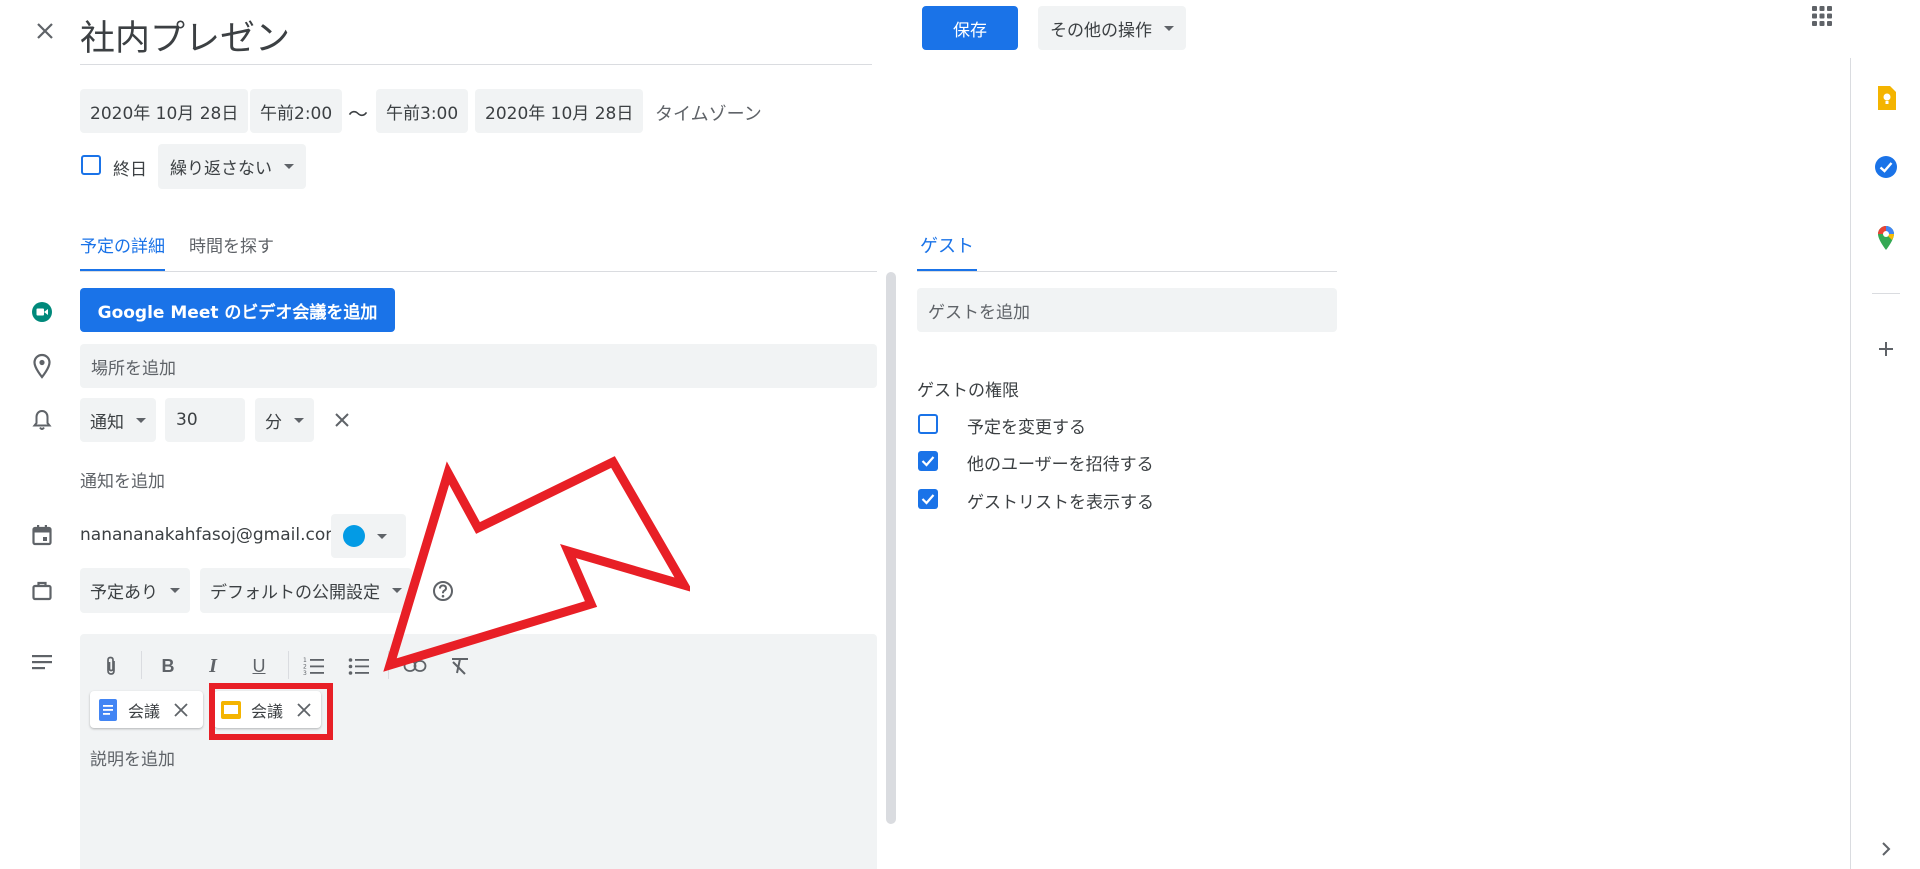 The image size is (1920, 869). I want to click on add-notification-link: 通知を追加, so click(122, 479).